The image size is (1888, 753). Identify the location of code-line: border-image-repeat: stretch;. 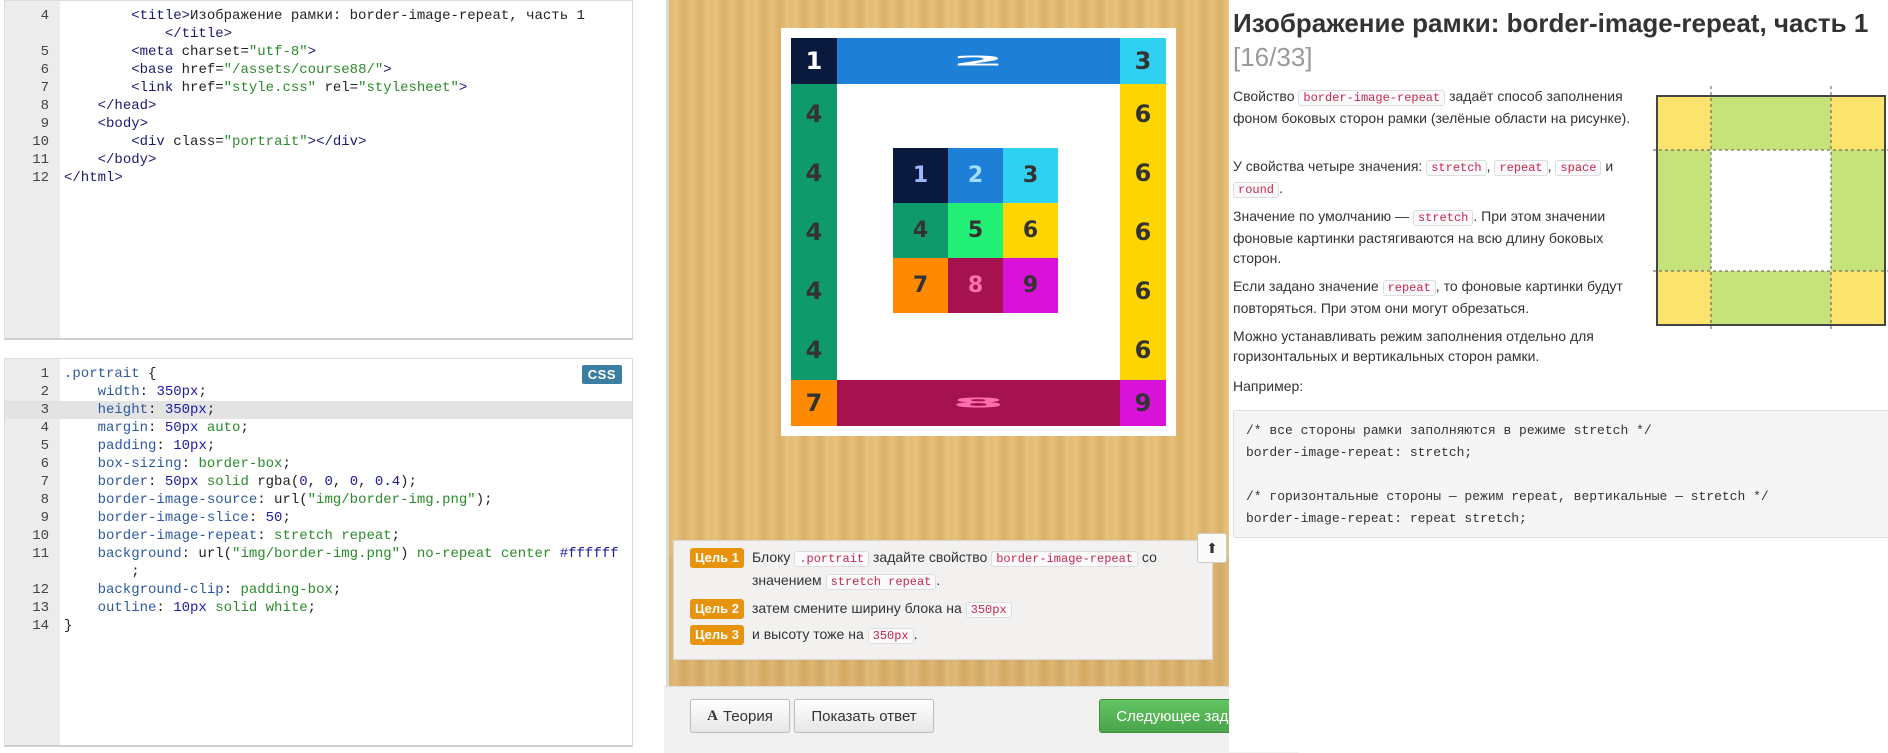
(1359, 452).